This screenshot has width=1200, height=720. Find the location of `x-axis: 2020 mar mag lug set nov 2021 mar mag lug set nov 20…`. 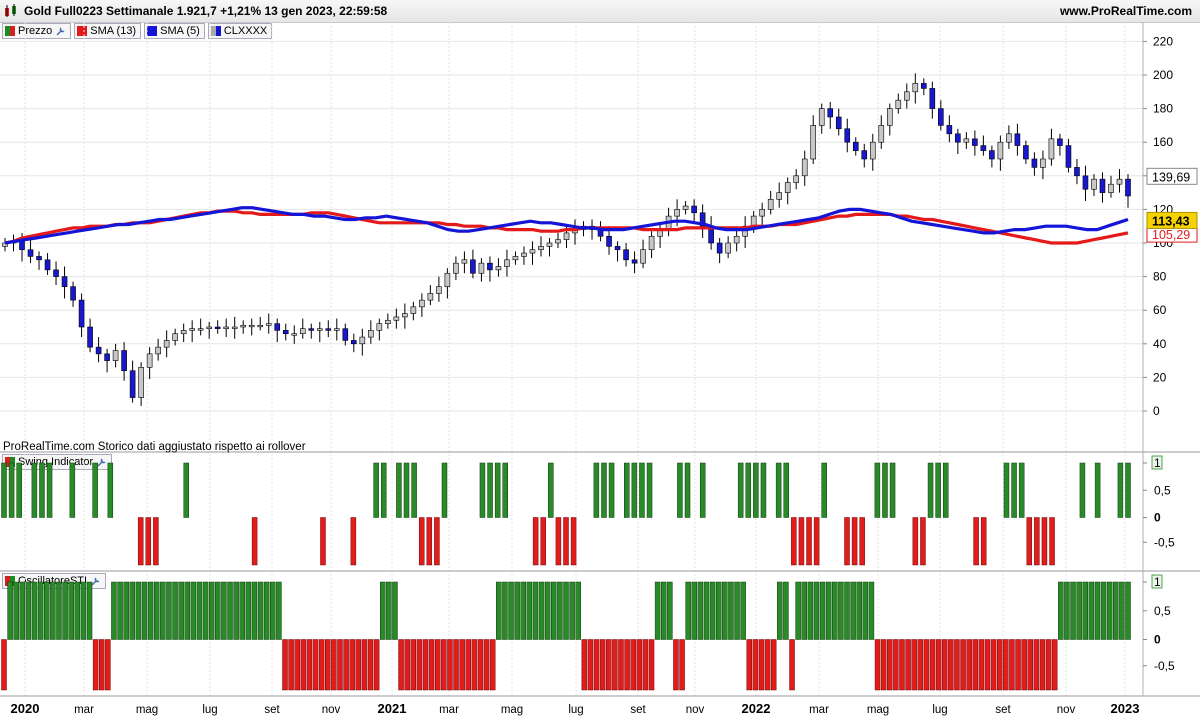

x-axis: 2020 mar mag lug set nov 2021 mar mag lug set nov 20… is located at coordinates (575, 708).